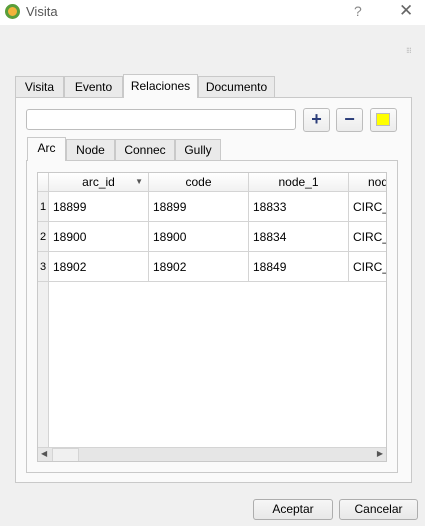  I want to click on cancel-button: Cancelar, so click(378, 509).